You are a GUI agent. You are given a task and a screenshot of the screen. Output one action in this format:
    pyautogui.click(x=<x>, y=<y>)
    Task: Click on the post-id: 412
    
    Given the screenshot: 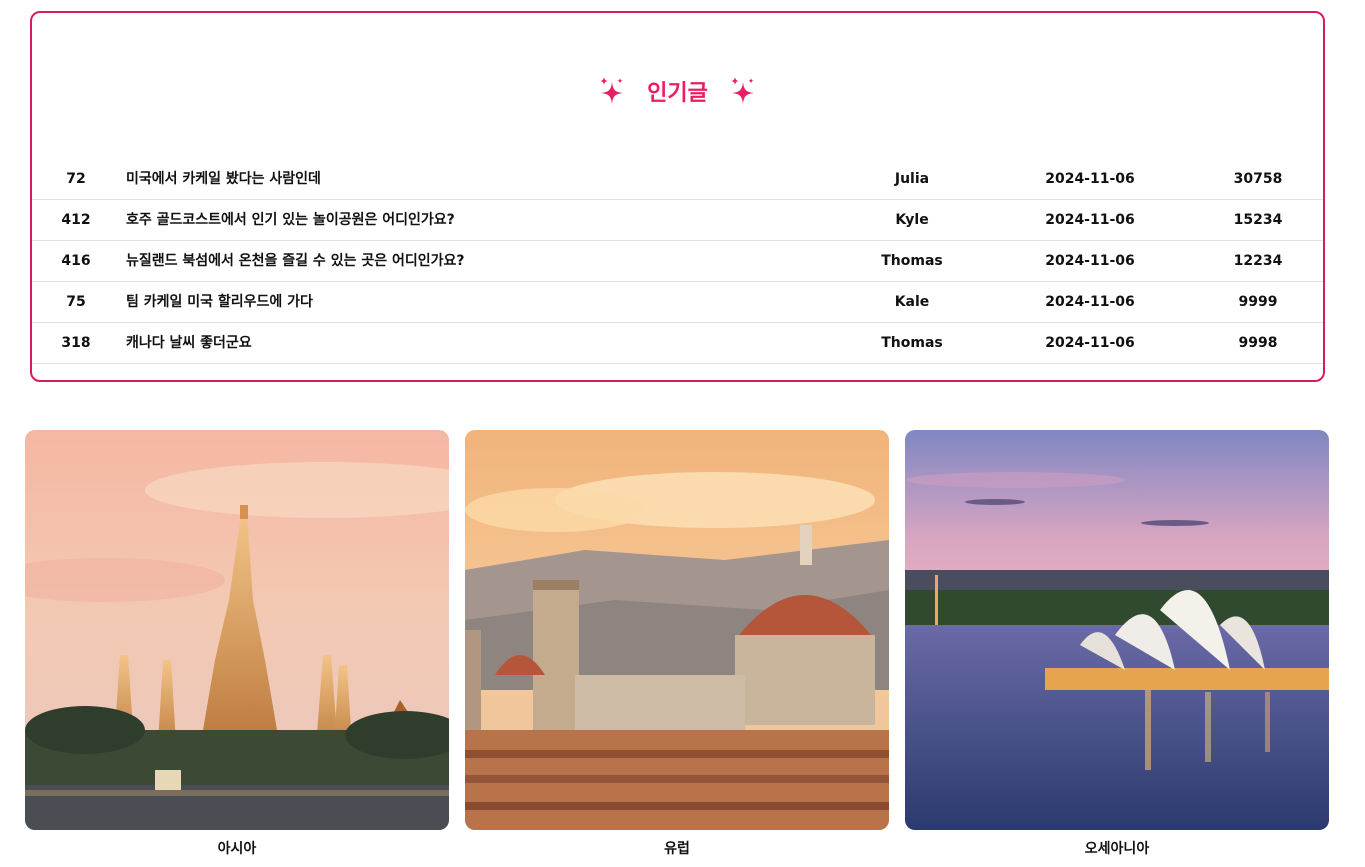 What is the action you would take?
    pyautogui.click(x=76, y=220)
    